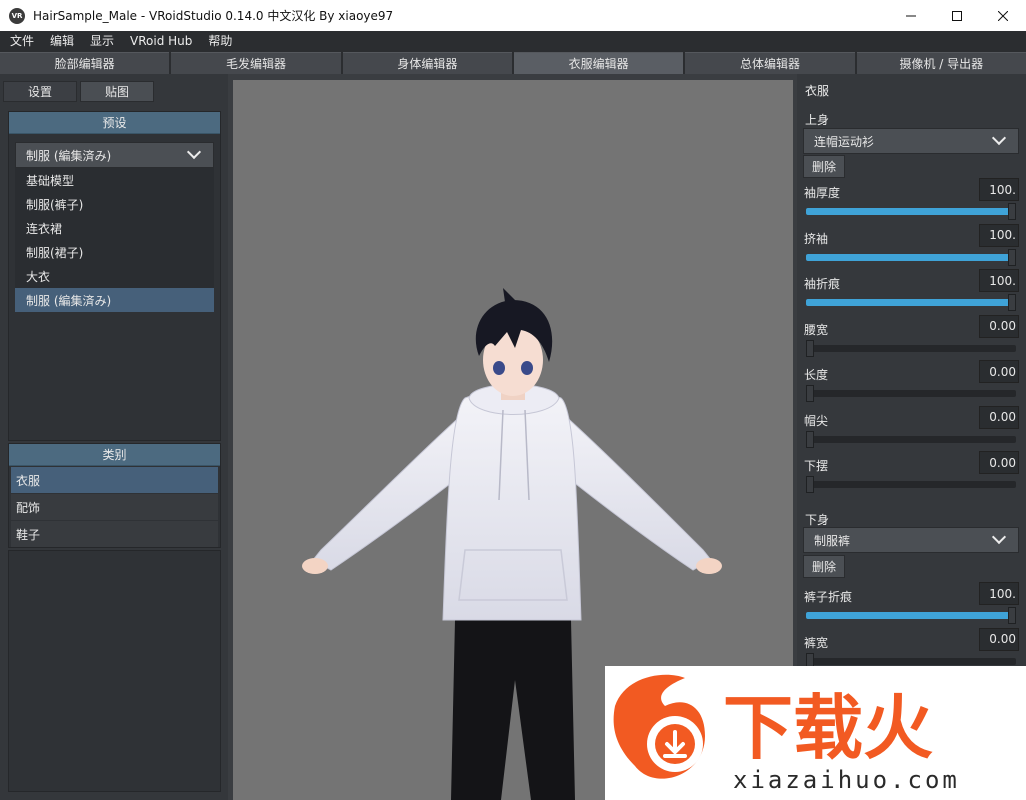 The width and height of the screenshot is (1026, 800). Describe the element at coordinates (114, 228) in the screenshot. I see `preset-item: 连衣裙` at that location.